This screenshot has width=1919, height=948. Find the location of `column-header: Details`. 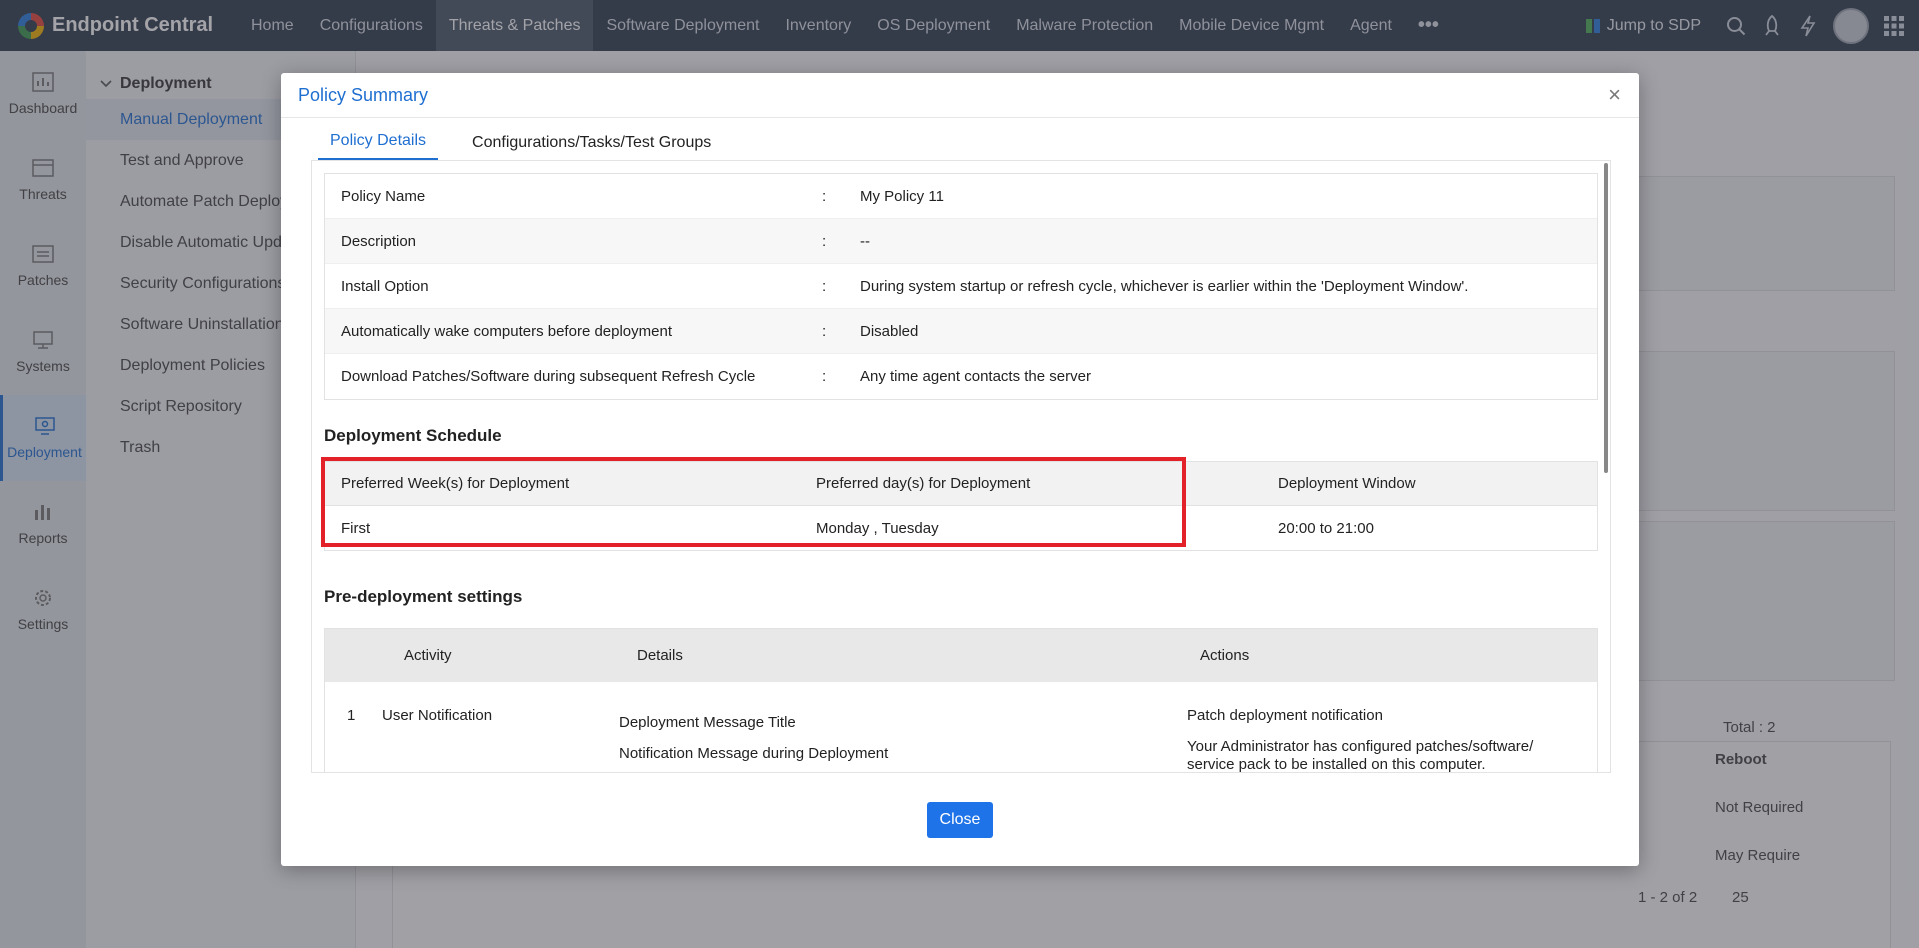

column-header: Details is located at coordinates (660, 655).